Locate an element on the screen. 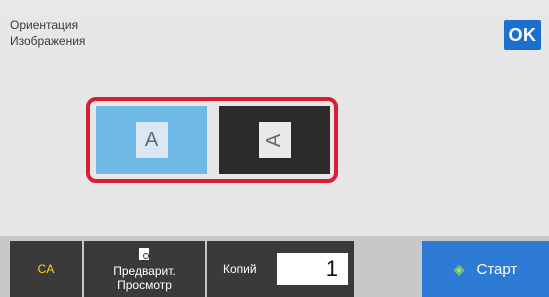 The width and height of the screenshot is (549, 297). portrait-glyph: A is located at coordinates (151, 139).